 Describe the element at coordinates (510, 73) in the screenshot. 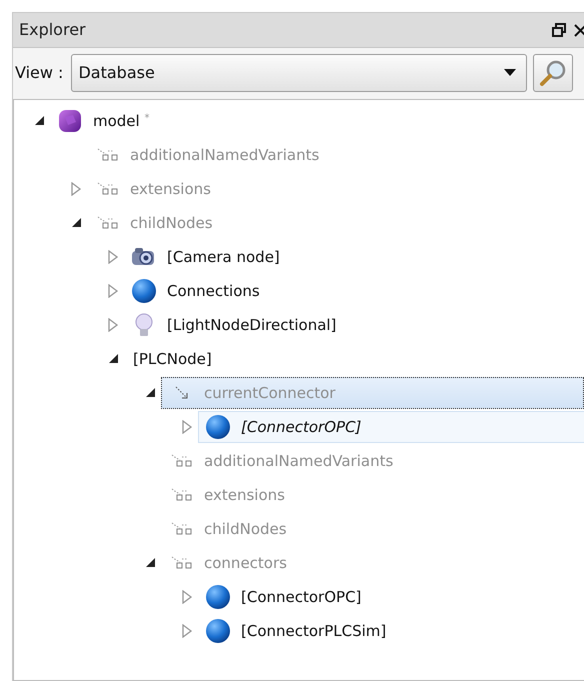

I see `caret-icon` at that location.